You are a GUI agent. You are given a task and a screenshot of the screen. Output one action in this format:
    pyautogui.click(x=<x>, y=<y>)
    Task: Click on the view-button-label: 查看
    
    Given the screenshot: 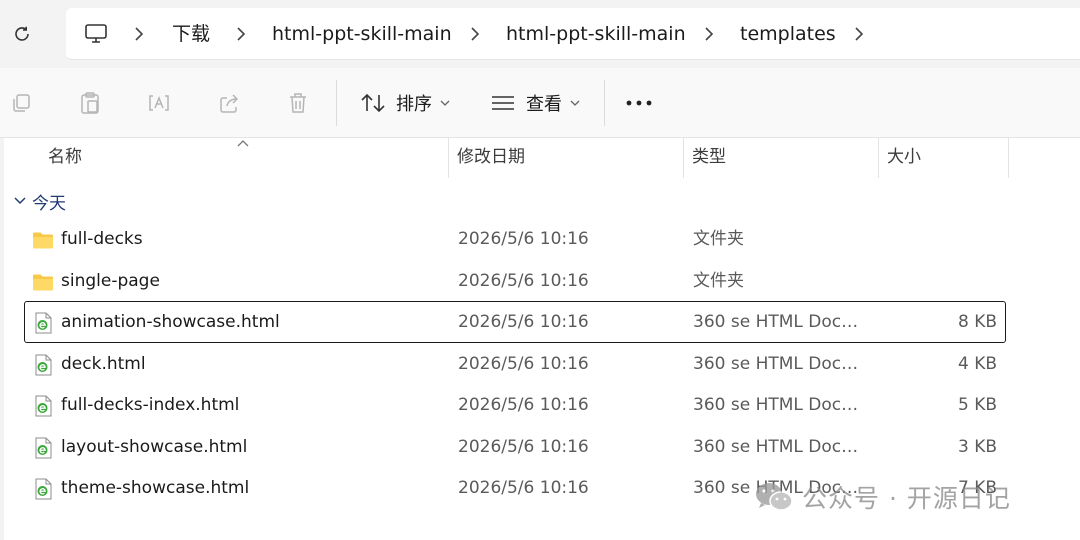 What is the action you would take?
    pyautogui.click(x=544, y=104)
    